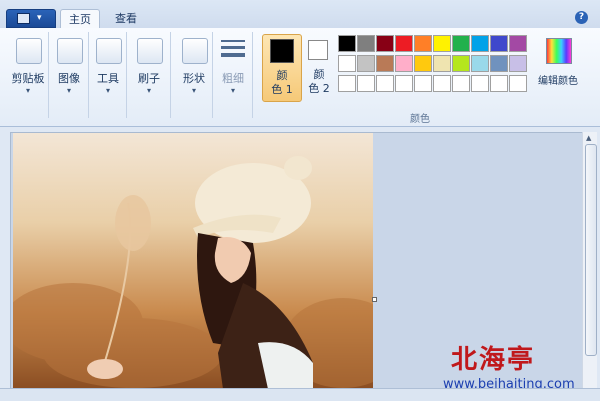 This screenshot has height=401, width=600. What do you see at coordinates (194, 78) in the screenshot?
I see `shapes-label: 形状` at bounding box center [194, 78].